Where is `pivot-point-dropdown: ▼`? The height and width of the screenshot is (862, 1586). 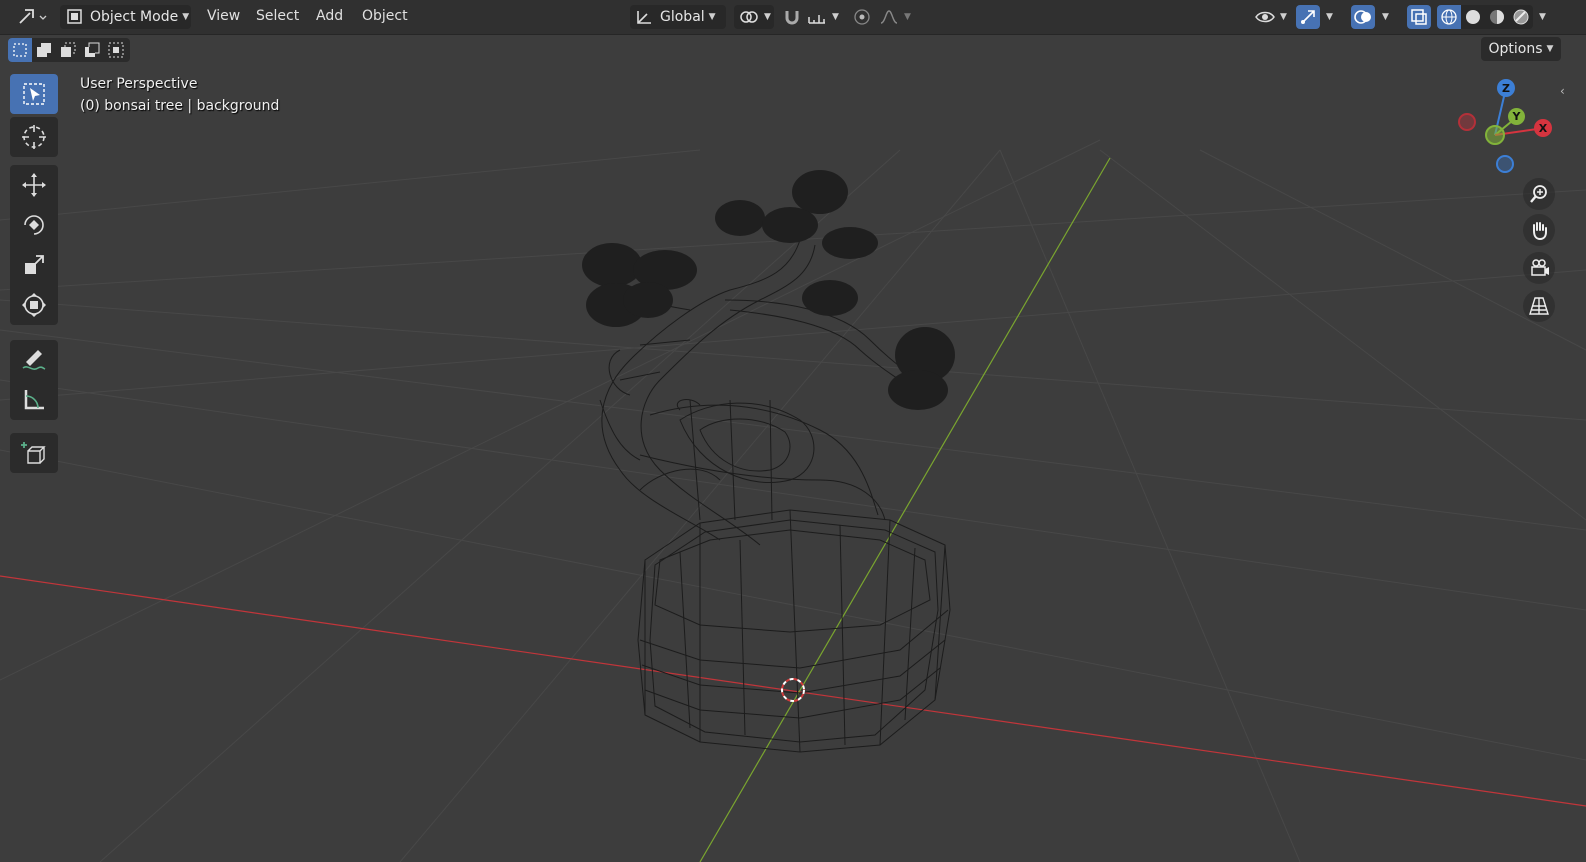 pivot-point-dropdown: ▼ is located at coordinates (754, 17).